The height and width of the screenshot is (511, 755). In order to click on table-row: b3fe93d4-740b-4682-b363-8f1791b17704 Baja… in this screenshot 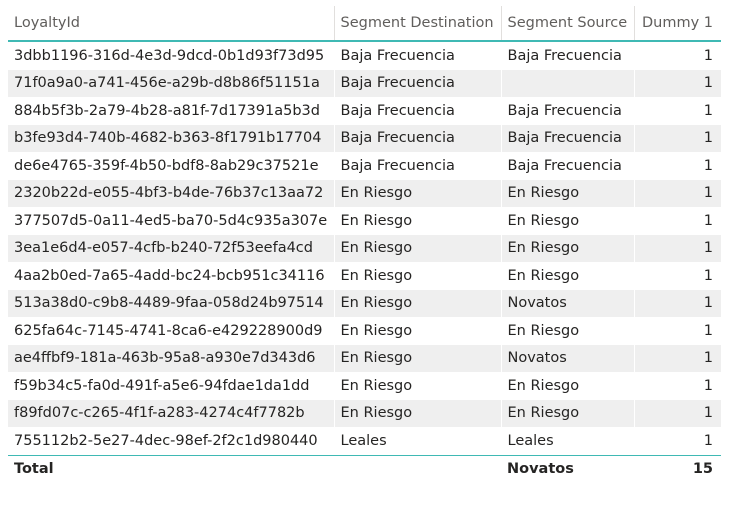, I will do `click(364, 138)`.